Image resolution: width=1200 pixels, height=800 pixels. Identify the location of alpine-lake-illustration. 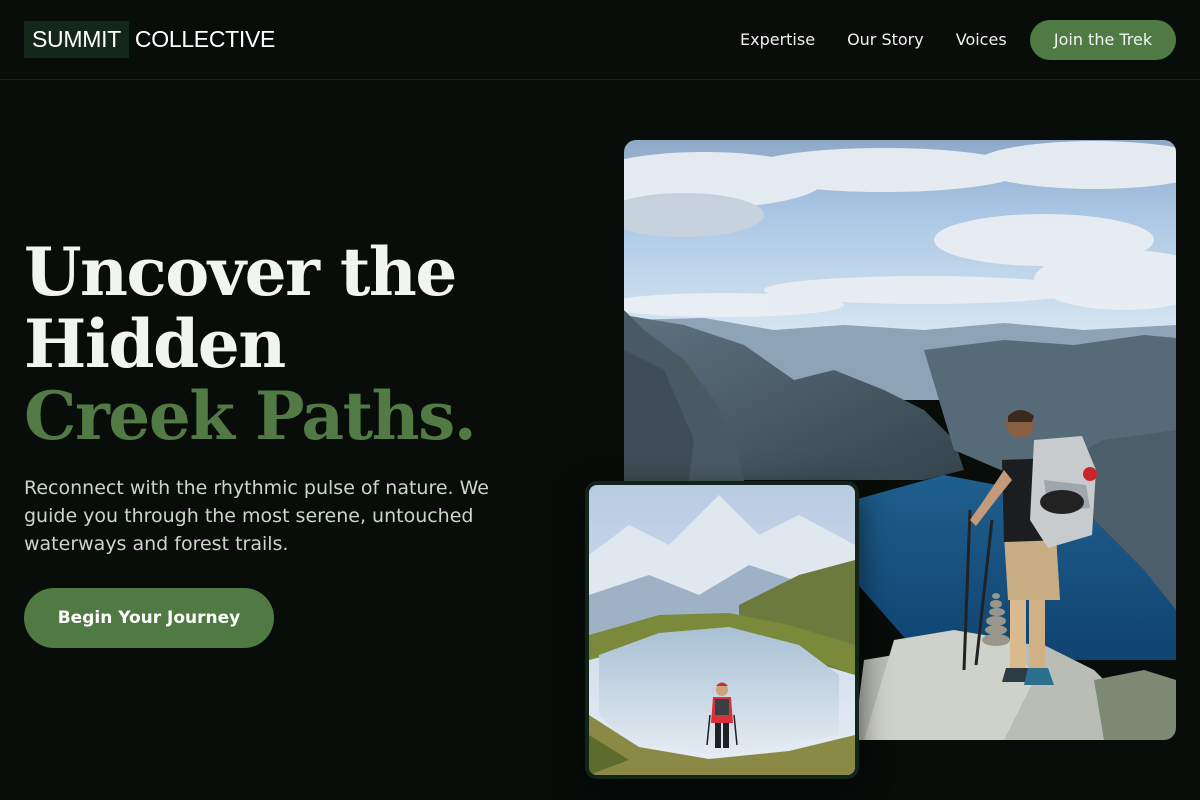
(722, 630).